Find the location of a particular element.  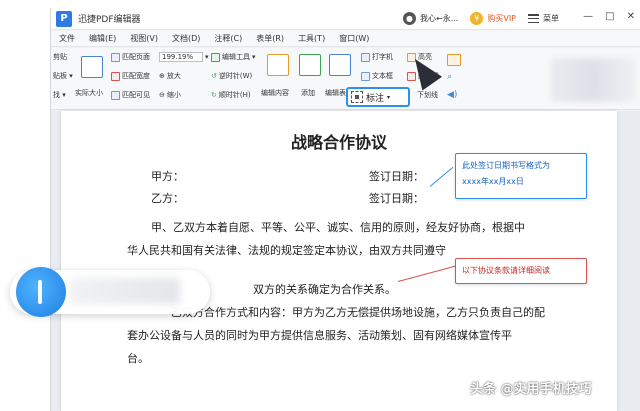

add-button: 添加 is located at coordinates (308, 93).